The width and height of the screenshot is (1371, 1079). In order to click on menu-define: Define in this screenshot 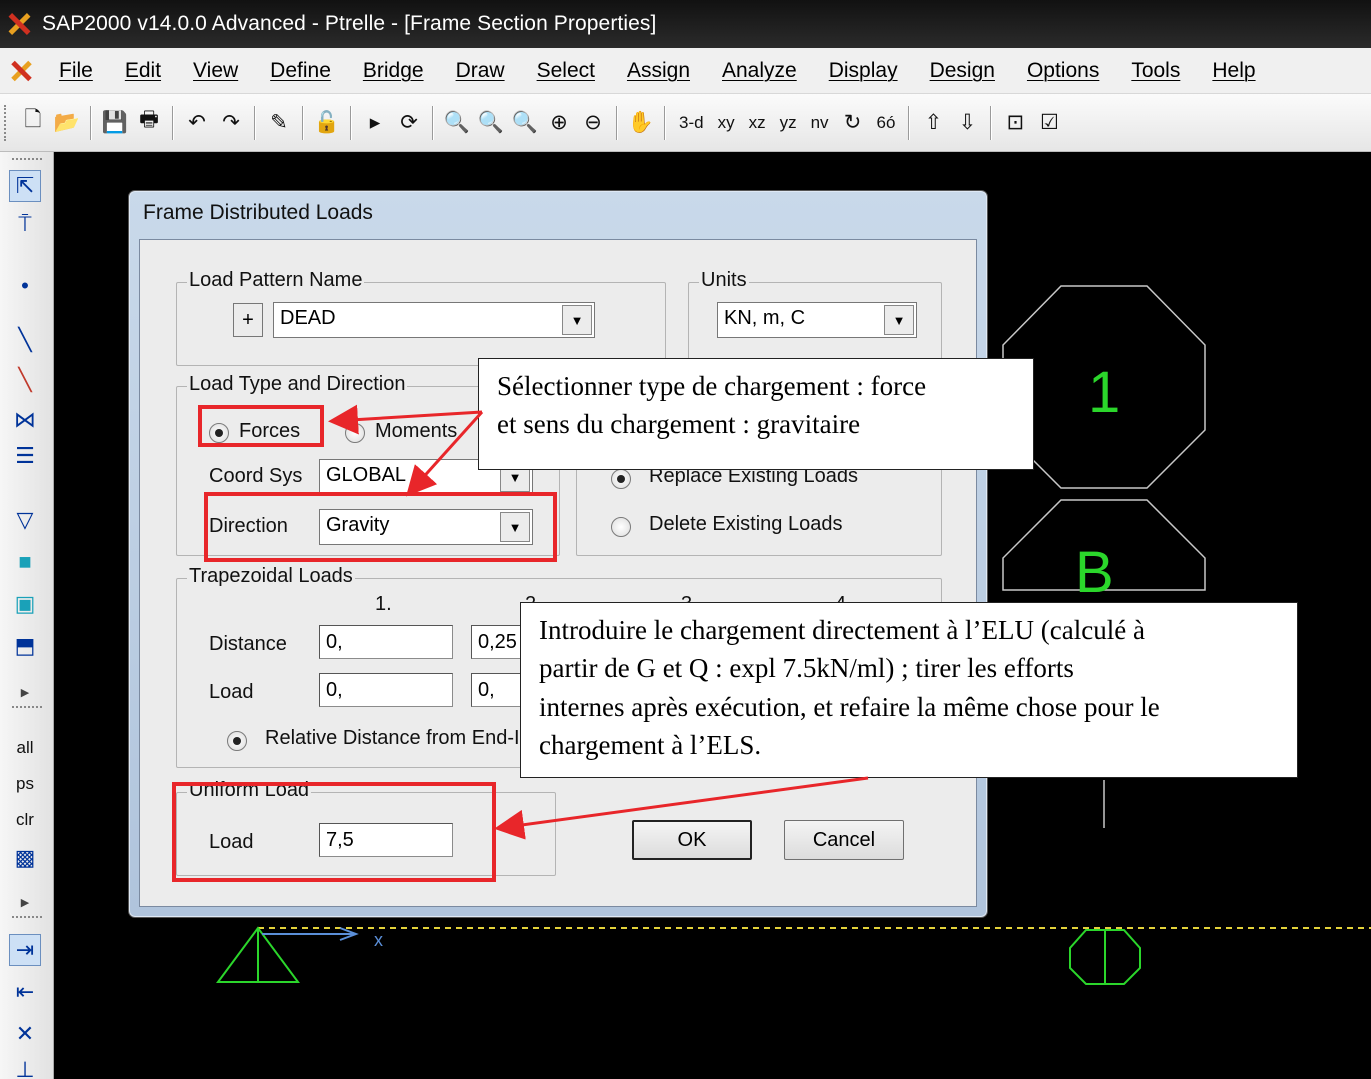, I will do `click(303, 71)`.